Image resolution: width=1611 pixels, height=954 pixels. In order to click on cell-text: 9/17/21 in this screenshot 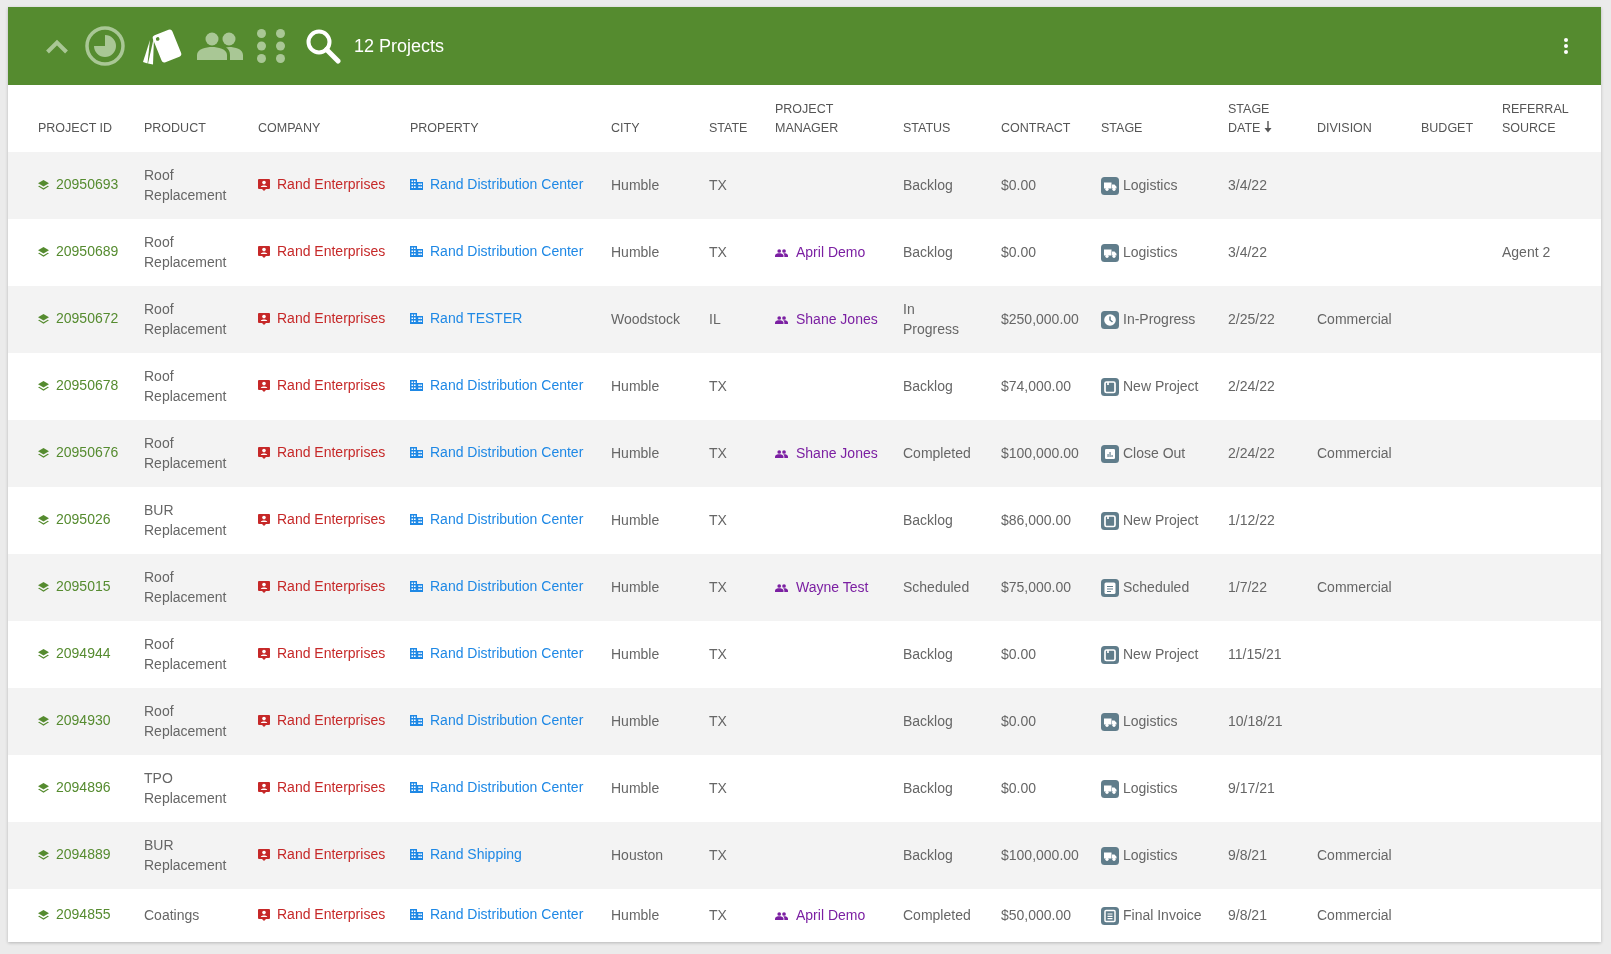, I will do `click(1251, 788)`.